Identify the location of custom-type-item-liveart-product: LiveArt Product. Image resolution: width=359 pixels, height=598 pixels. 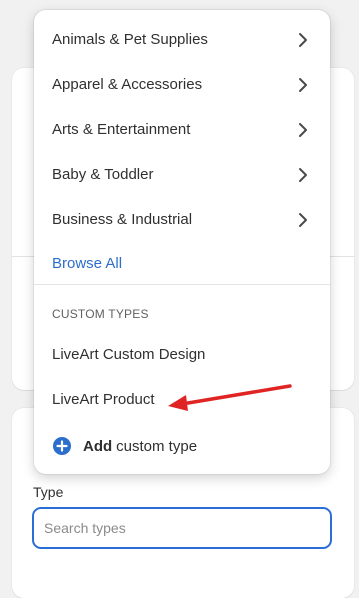
(103, 399).